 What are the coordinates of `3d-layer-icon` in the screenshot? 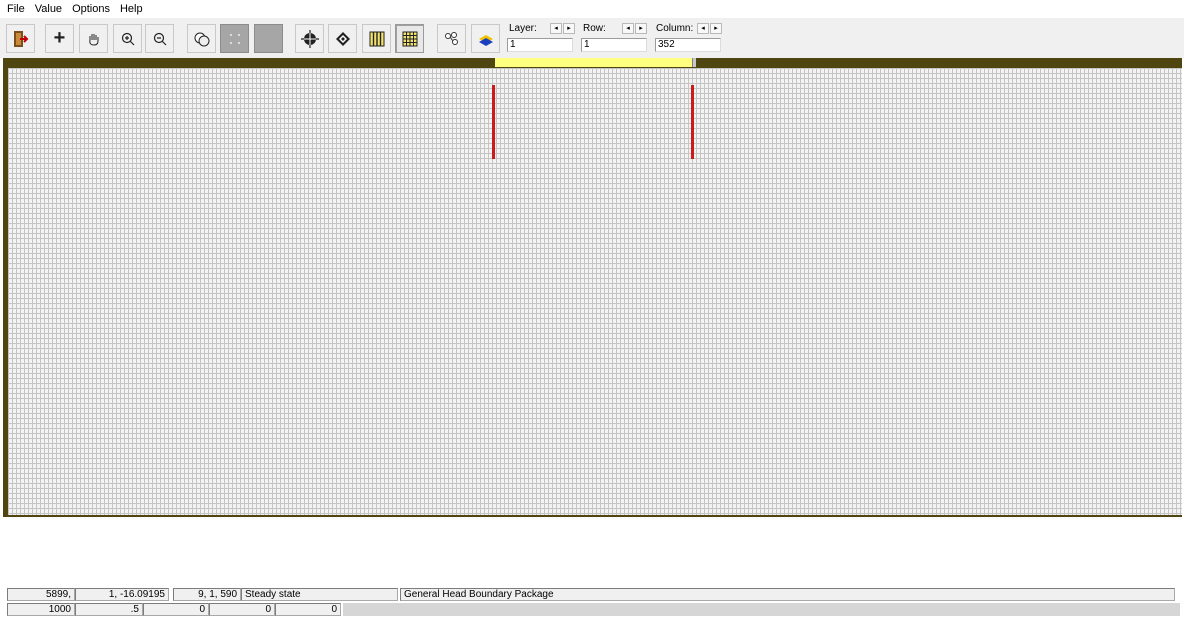 It's located at (485, 40).